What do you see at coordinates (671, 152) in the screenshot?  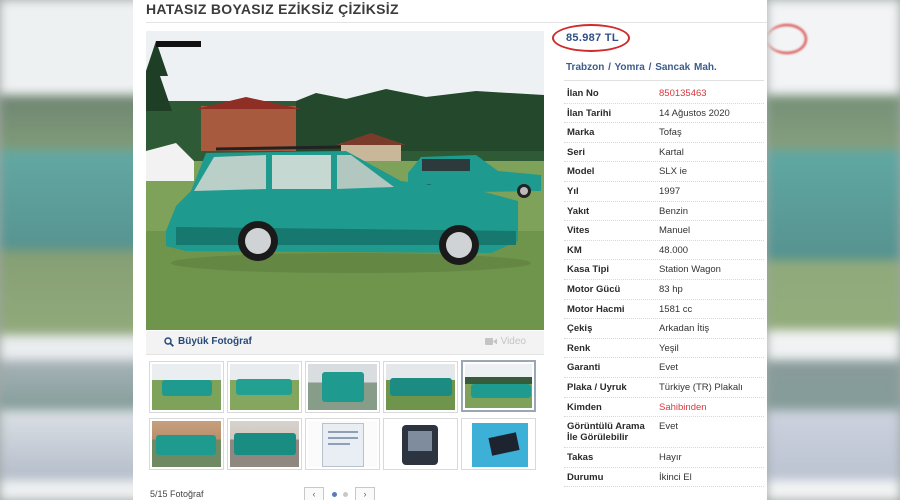 I see `detail-value: Kartal` at bounding box center [671, 152].